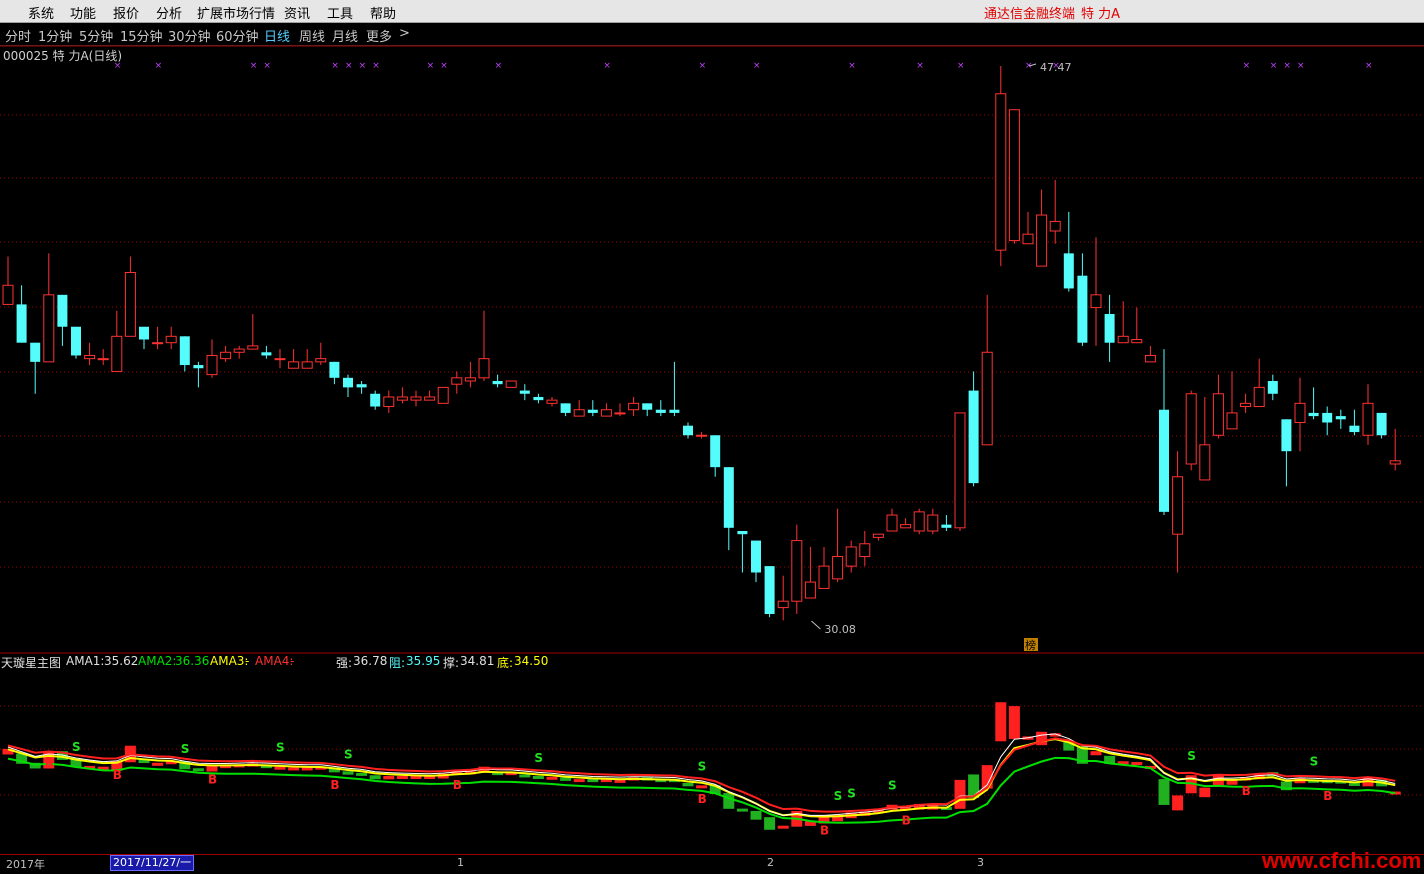 The height and width of the screenshot is (874, 1424). Describe the element at coordinates (423, 661) in the screenshot. I see `resist-value: 35.95` at that location.